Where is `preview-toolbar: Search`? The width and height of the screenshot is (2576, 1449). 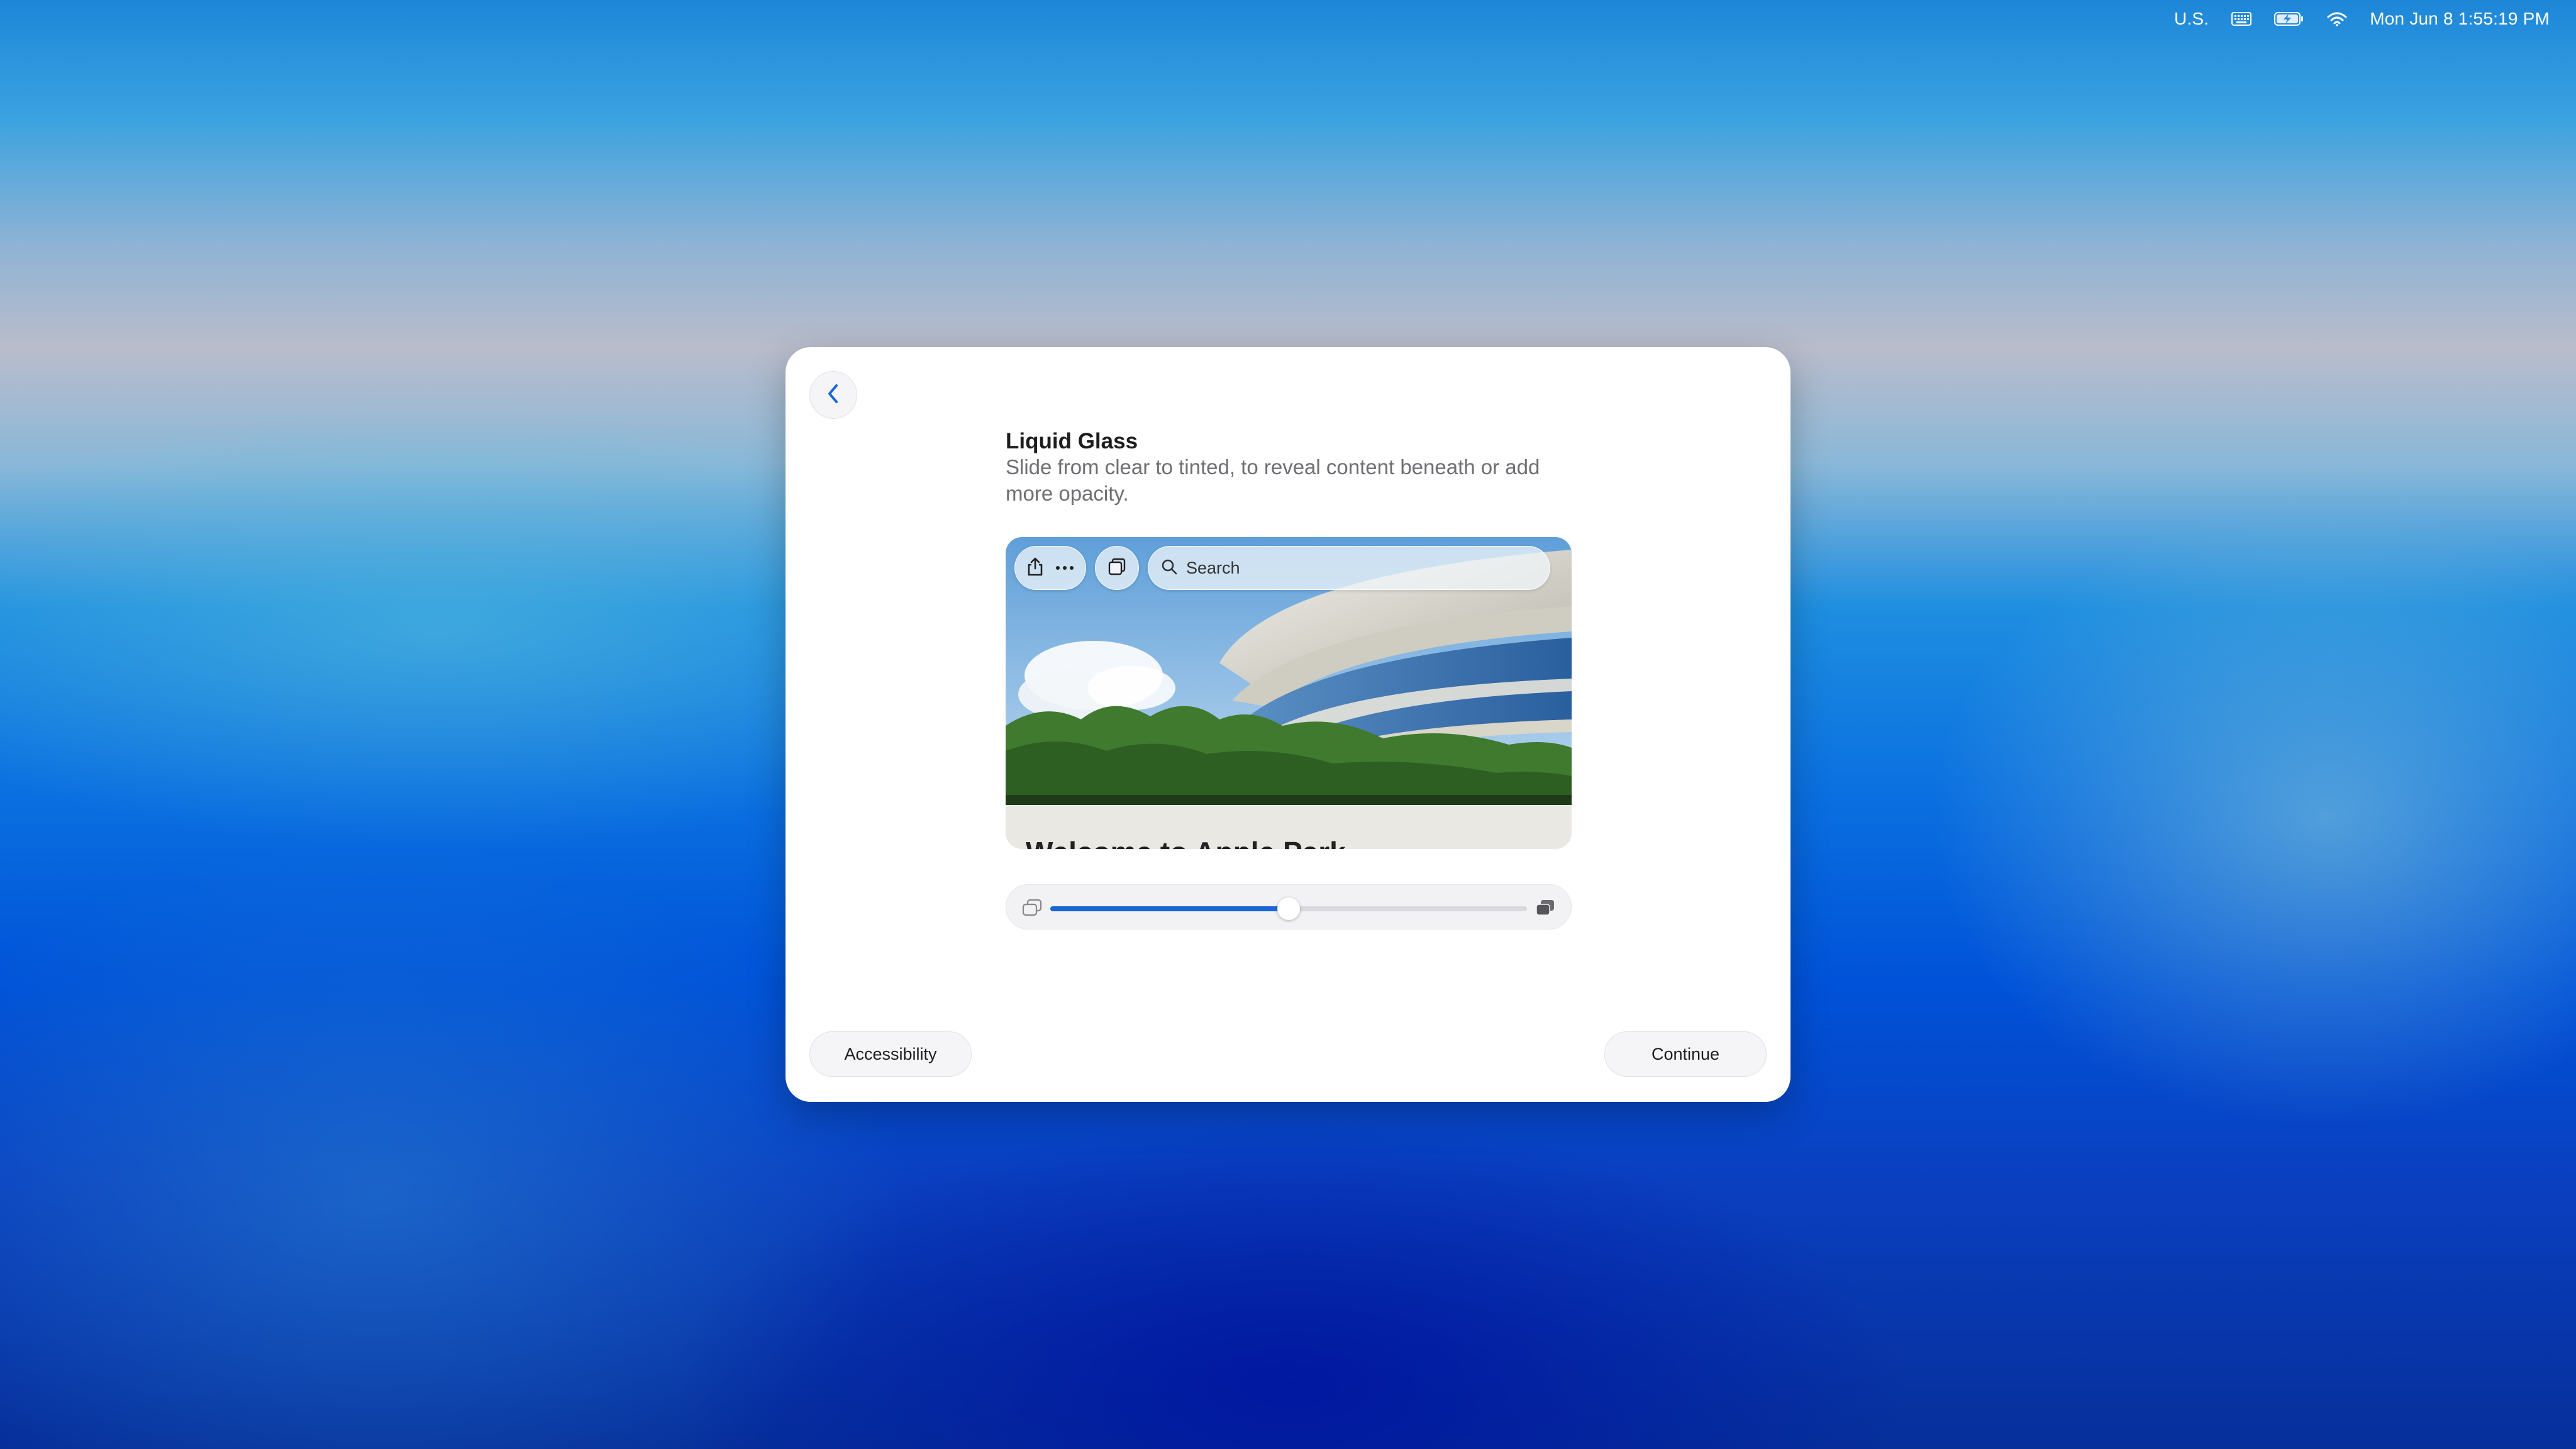 preview-toolbar: Search is located at coordinates (1282, 568).